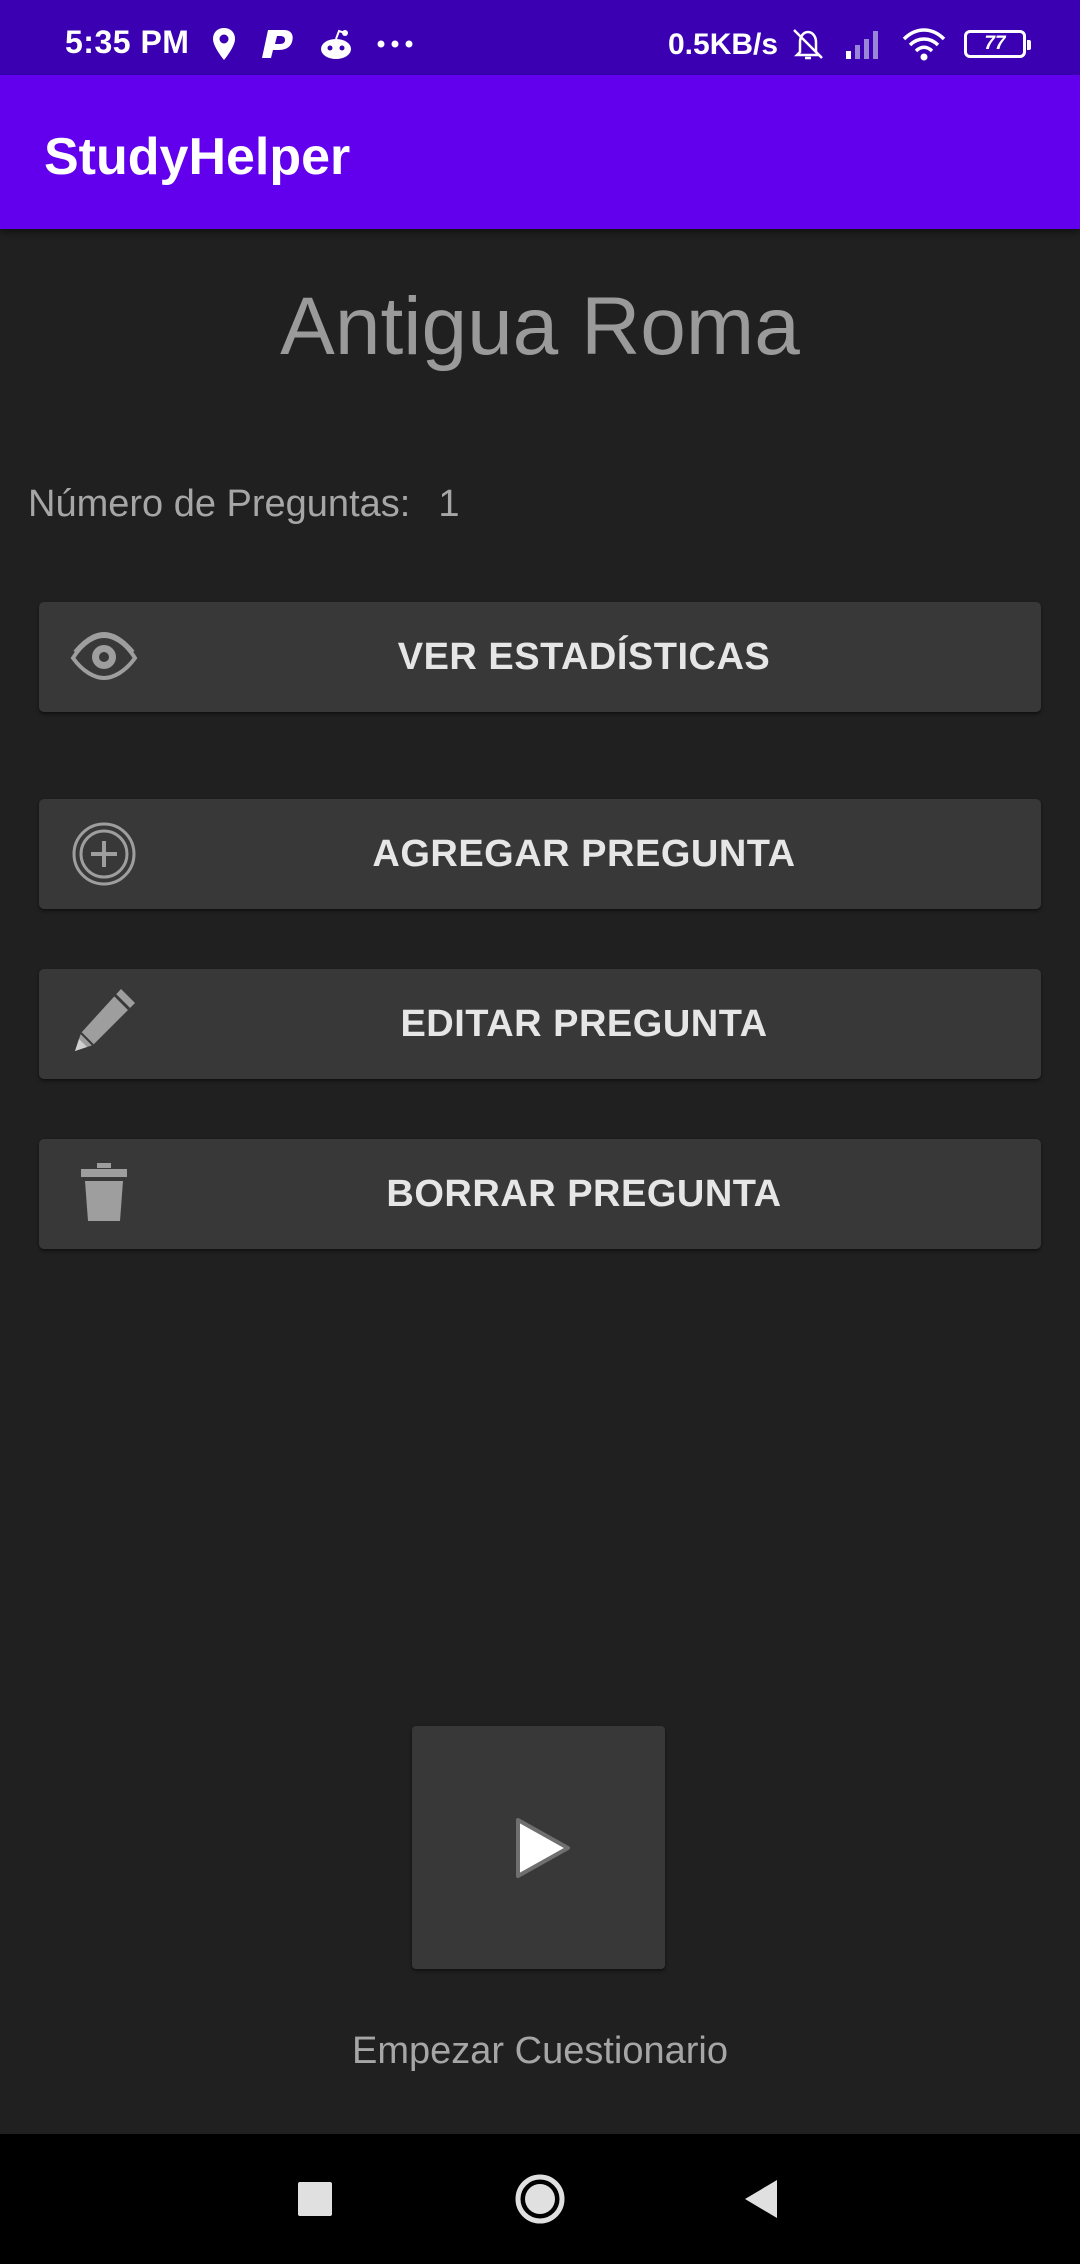 The width and height of the screenshot is (1080, 2264). What do you see at coordinates (315, 2199) in the screenshot?
I see `recents-square-icon` at bounding box center [315, 2199].